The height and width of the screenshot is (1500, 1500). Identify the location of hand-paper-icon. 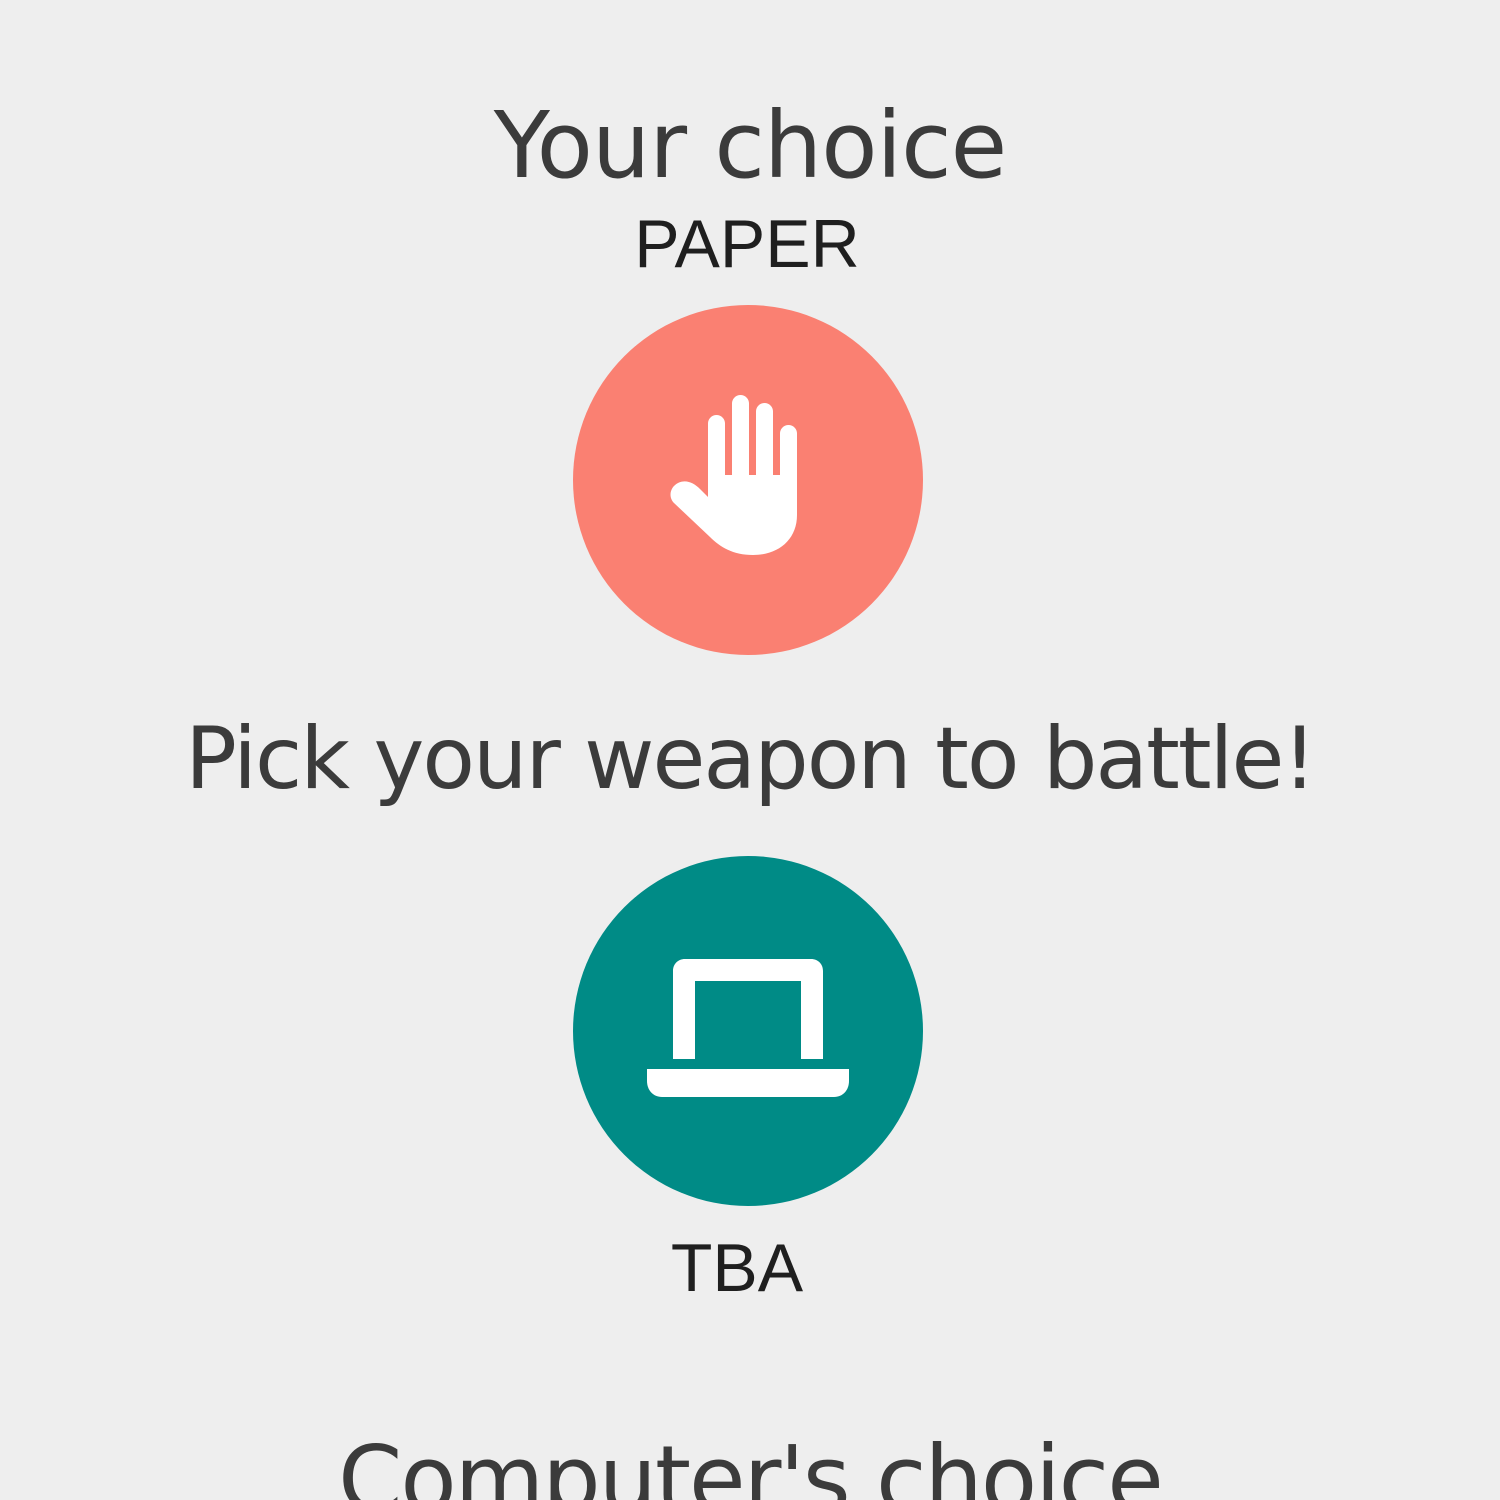
(748, 480).